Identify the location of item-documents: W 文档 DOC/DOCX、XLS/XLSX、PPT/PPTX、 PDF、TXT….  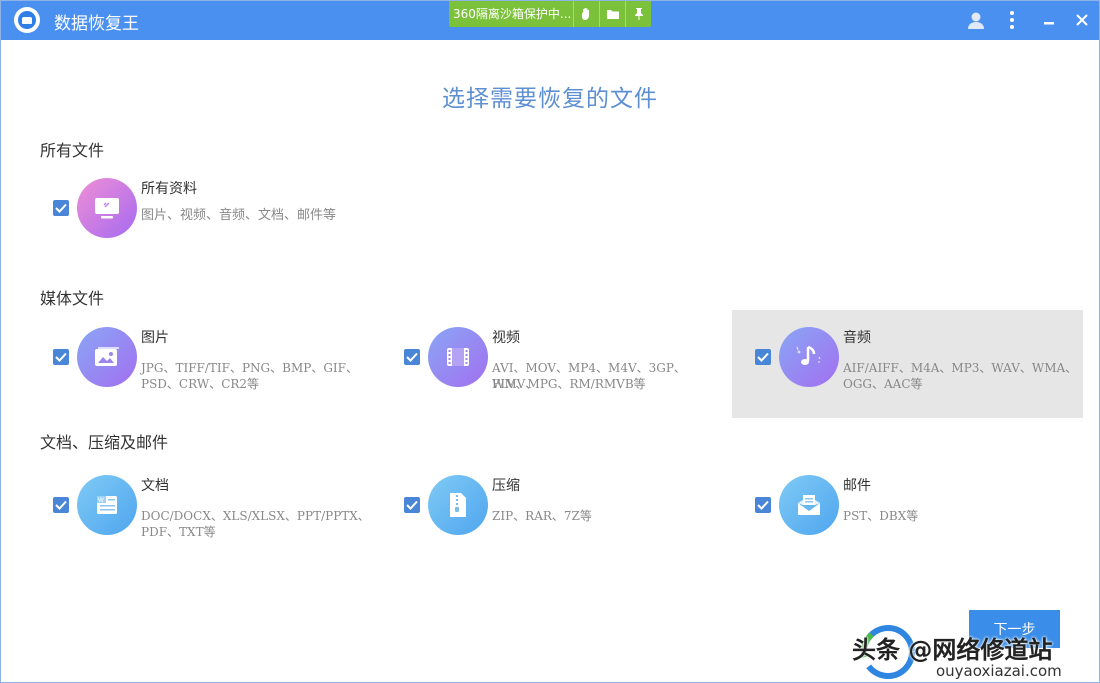
(210, 516).